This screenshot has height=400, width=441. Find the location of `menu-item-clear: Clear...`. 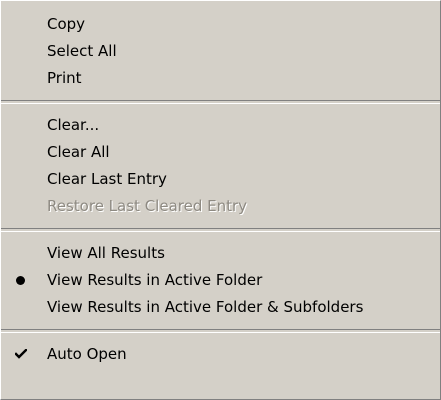

menu-item-clear: Clear... is located at coordinates (220, 125).